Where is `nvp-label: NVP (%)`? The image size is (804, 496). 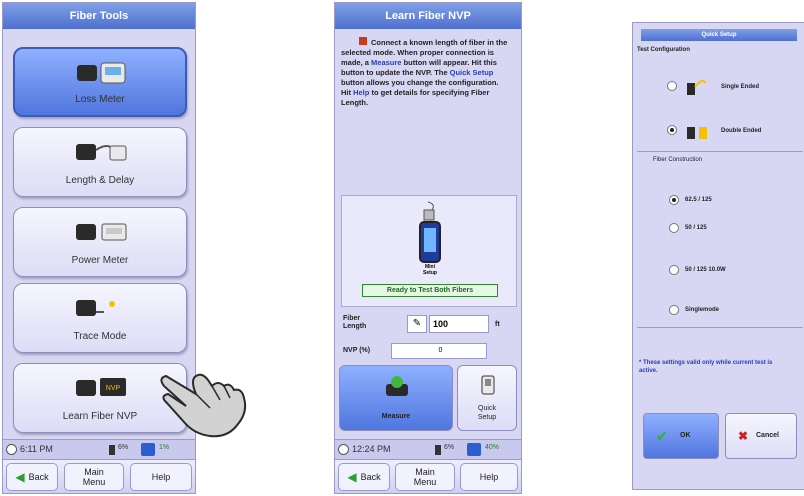
nvp-label: NVP (%) is located at coordinates (357, 350).